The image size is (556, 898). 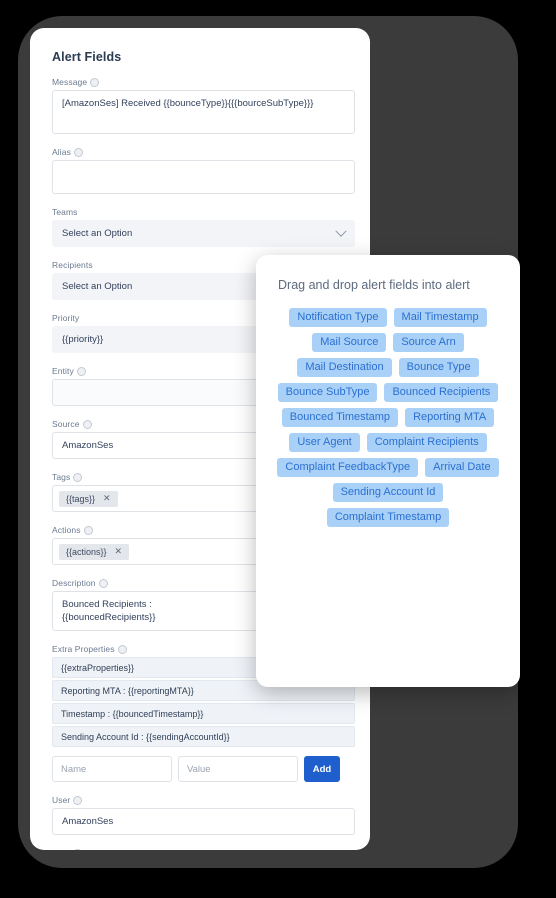 What do you see at coordinates (70, 82) in the screenshot?
I see `field-message-label-text: Message` at bounding box center [70, 82].